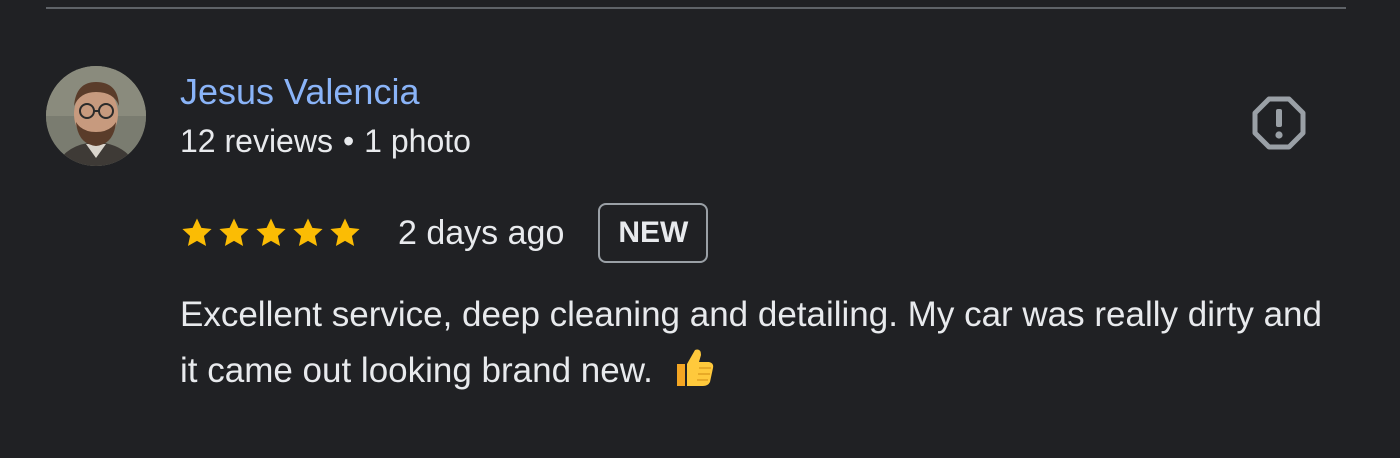 Image resolution: width=1400 pixels, height=458 pixels. Describe the element at coordinates (299, 92) in the screenshot. I see `reviewer-name: Jesus Valencia` at that location.